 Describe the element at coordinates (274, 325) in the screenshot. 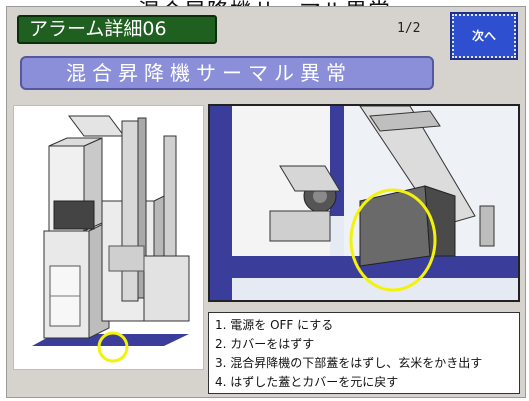

I see `instruction-step: 1. 電源を OFF にする` at that location.